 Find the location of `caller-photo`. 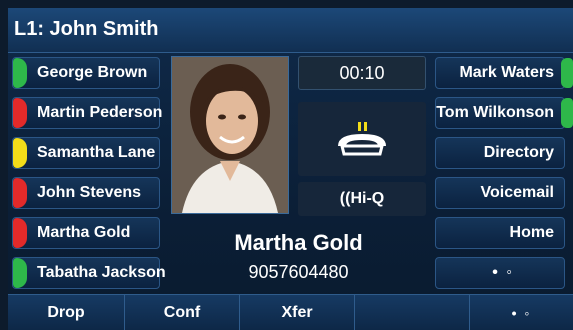

caller-photo is located at coordinates (230, 135).